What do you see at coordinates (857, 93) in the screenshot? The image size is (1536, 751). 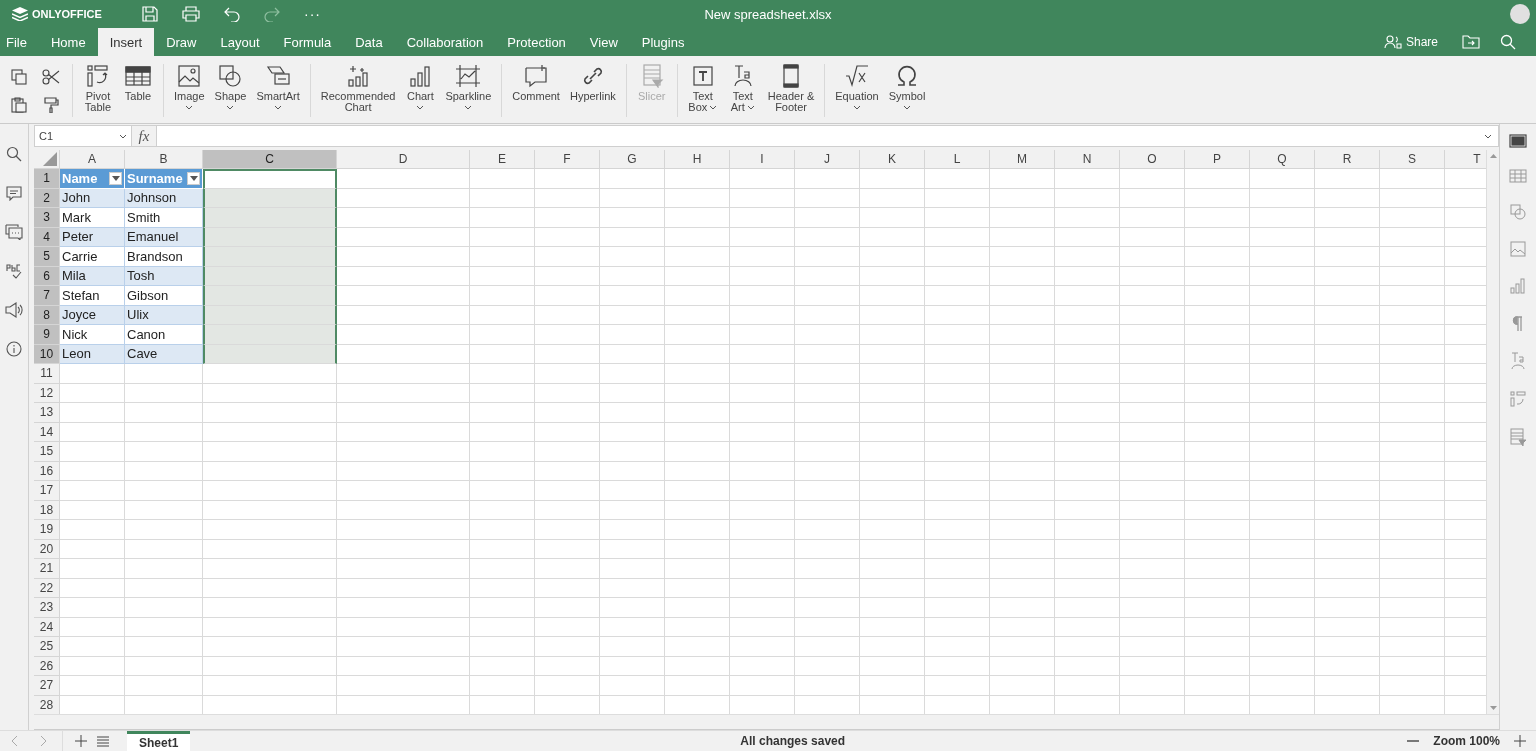 I see `toolbar-button: Equation` at bounding box center [857, 93].